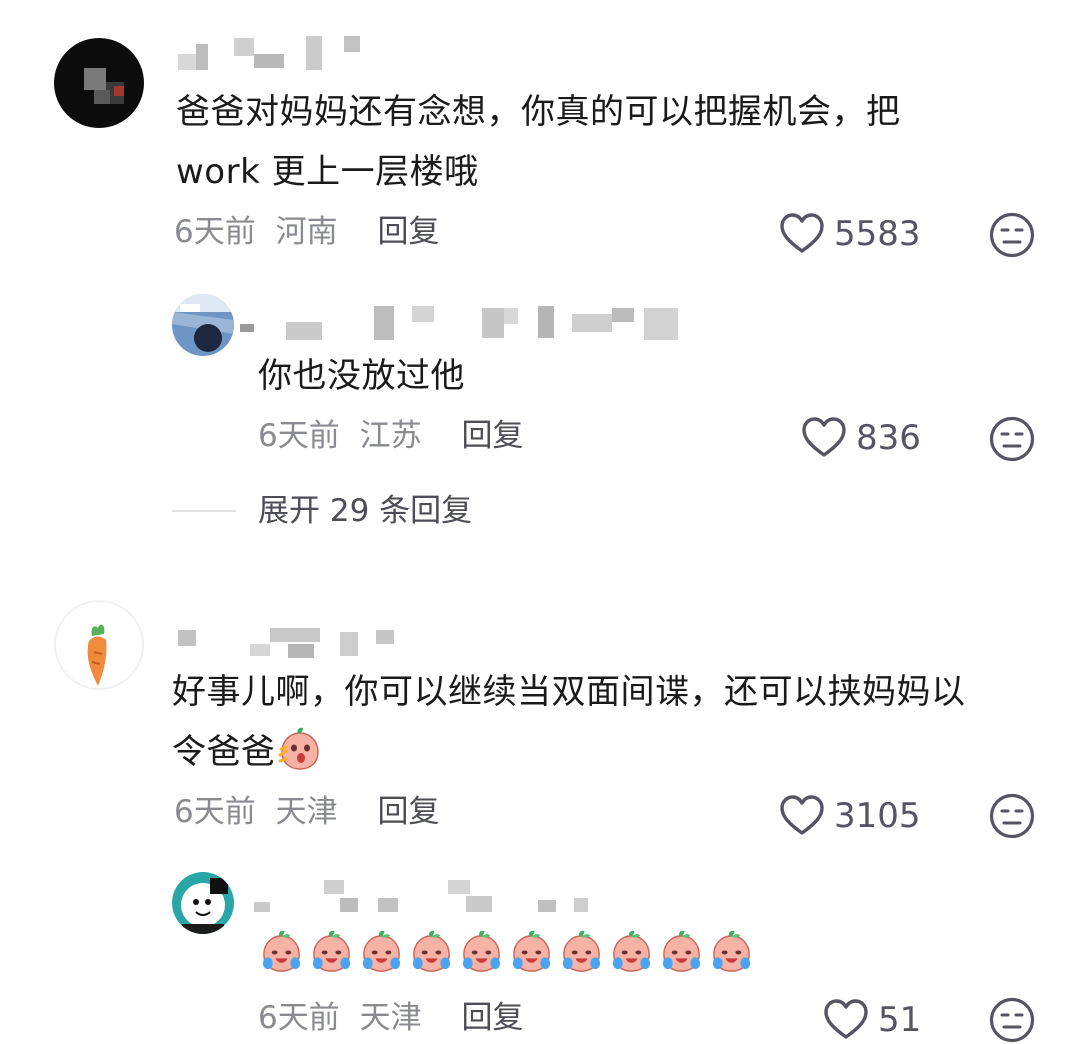  I want to click on like-button: 5583, so click(849, 234).